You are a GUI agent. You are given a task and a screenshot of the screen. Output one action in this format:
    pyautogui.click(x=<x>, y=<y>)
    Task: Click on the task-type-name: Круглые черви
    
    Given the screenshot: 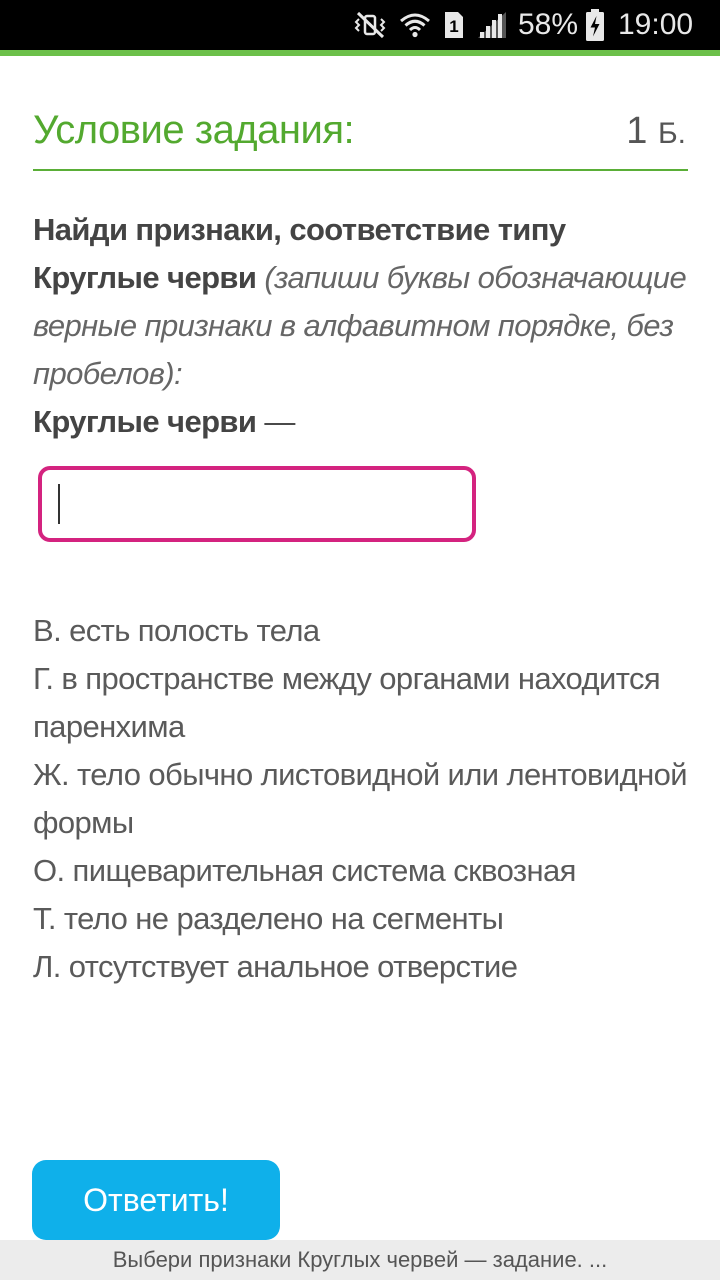 What is the action you would take?
    pyautogui.click(x=145, y=277)
    